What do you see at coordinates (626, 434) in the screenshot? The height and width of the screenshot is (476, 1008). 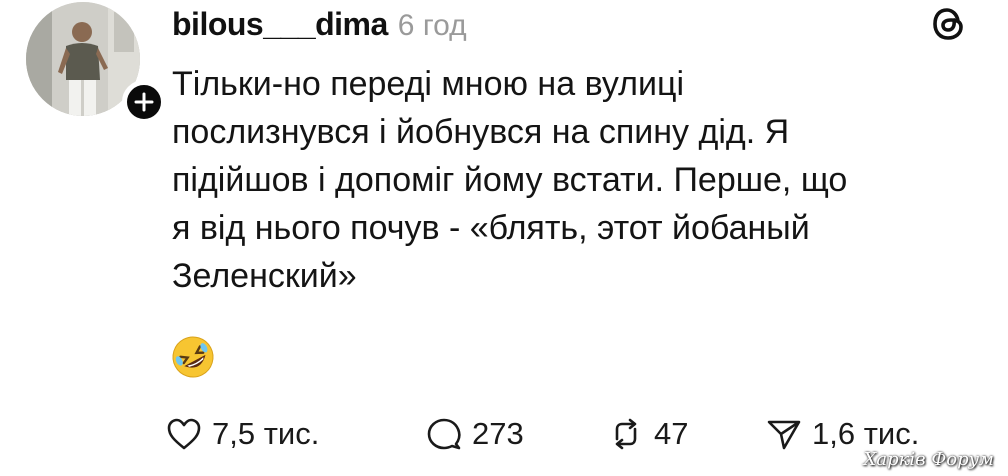 I see `repost-icon` at bounding box center [626, 434].